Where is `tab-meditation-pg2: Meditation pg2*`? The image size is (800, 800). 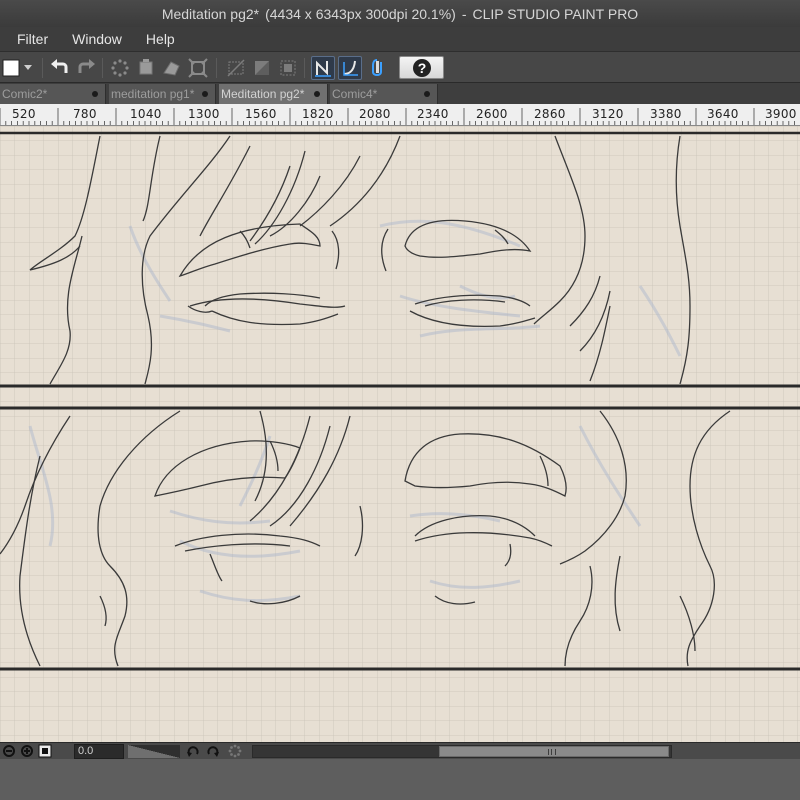 tab-meditation-pg2: Meditation pg2* is located at coordinates (273, 94).